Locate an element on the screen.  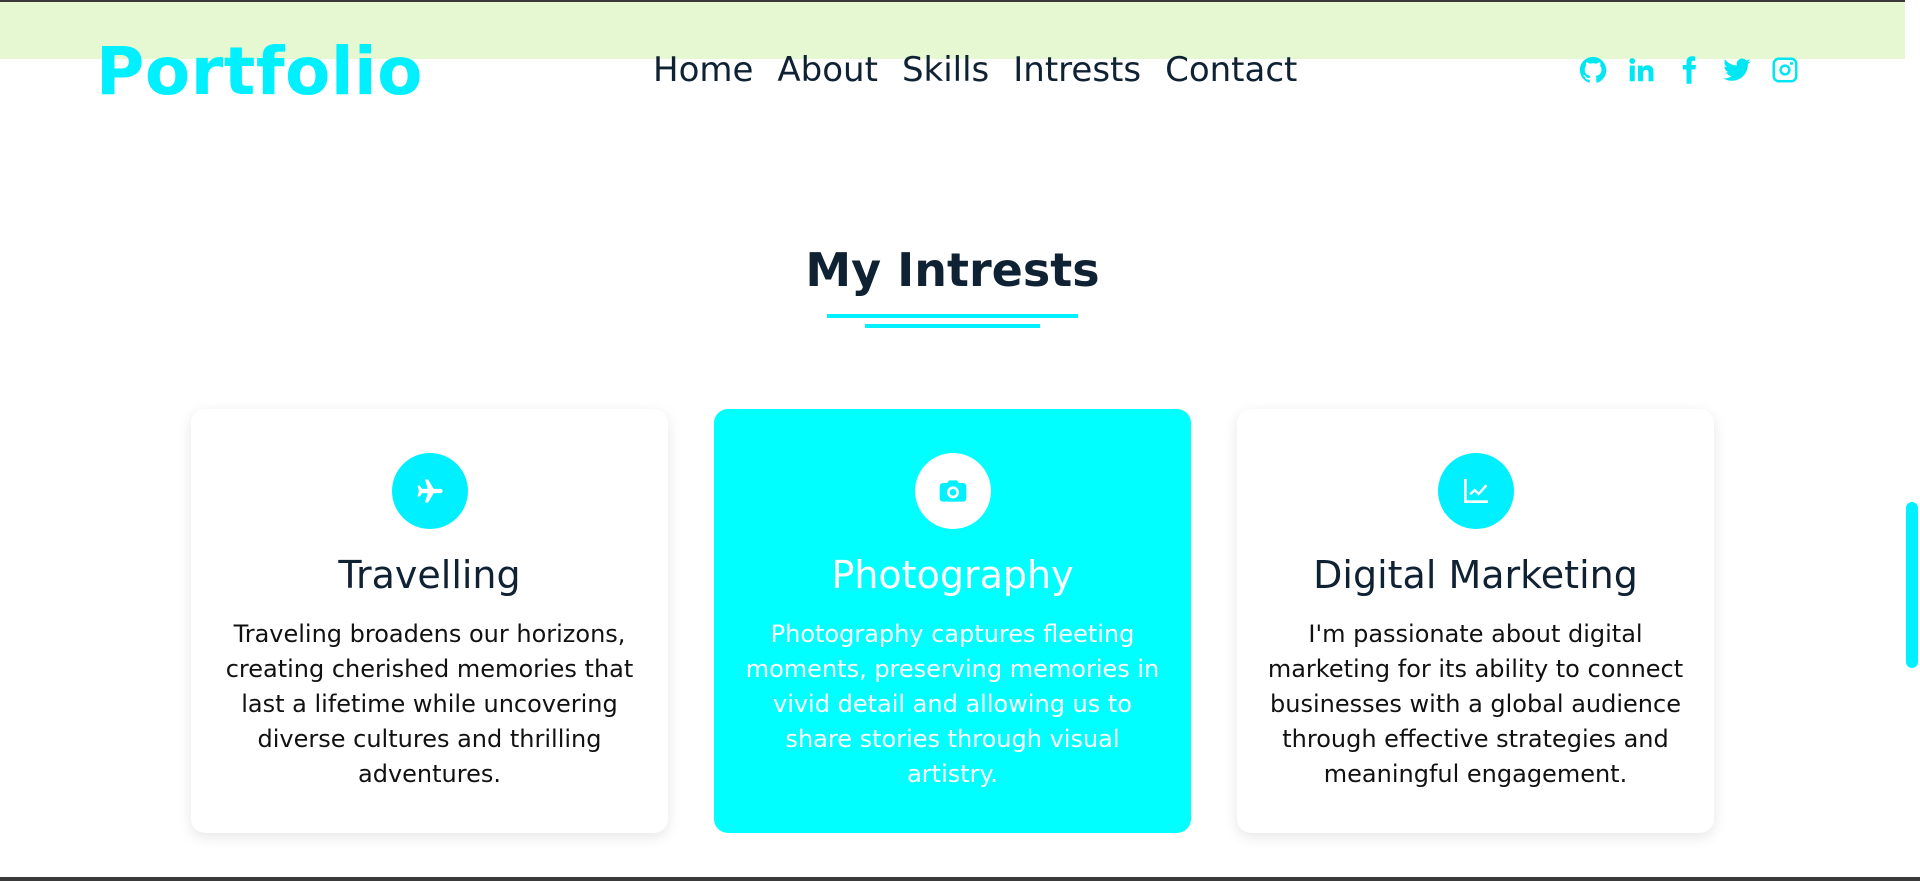
site-logo: Portfolio is located at coordinates (259, 72).